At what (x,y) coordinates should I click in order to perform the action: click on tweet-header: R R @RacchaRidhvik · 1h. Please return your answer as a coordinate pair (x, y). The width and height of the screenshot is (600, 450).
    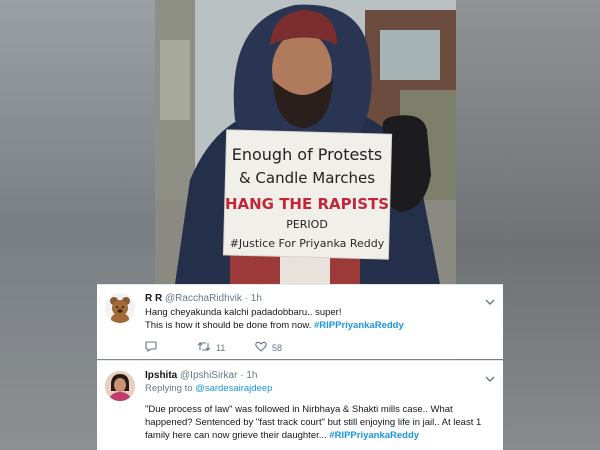
    Looking at the image, I should click on (203, 298).